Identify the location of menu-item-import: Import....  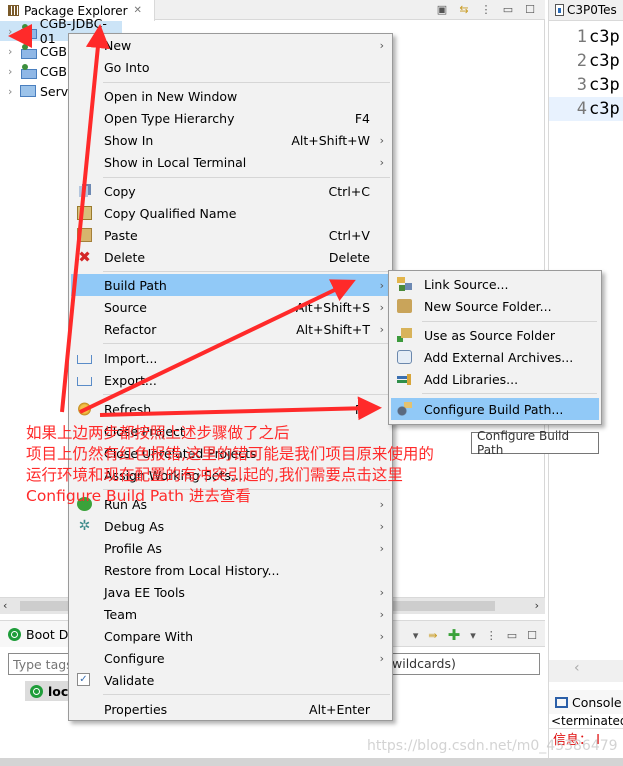
(230, 358).